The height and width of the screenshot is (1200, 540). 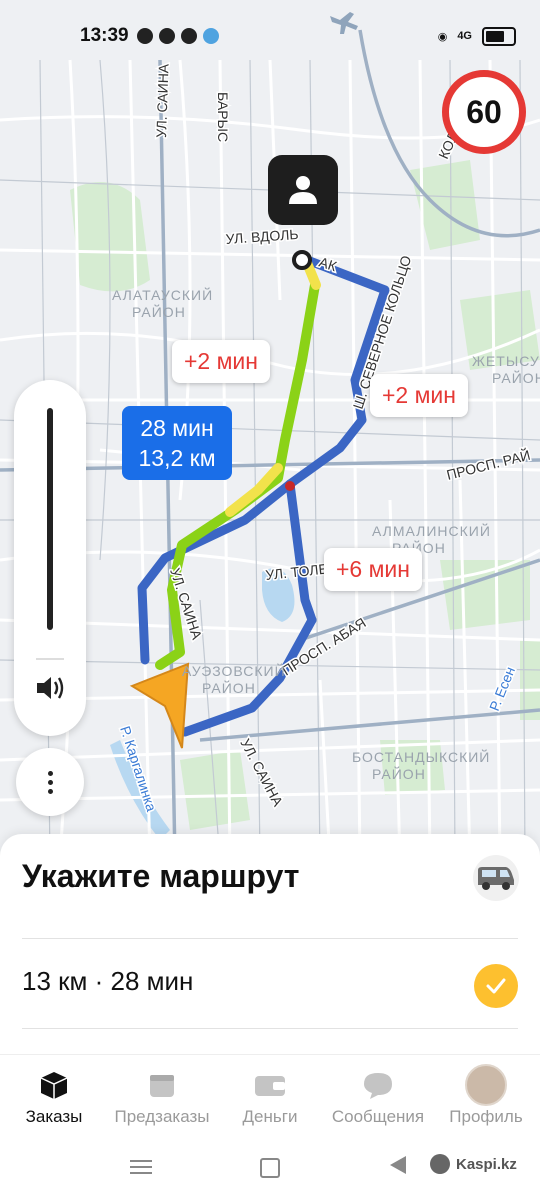 What do you see at coordinates (104, 35) in the screenshot?
I see `status-time: 13:39` at bounding box center [104, 35].